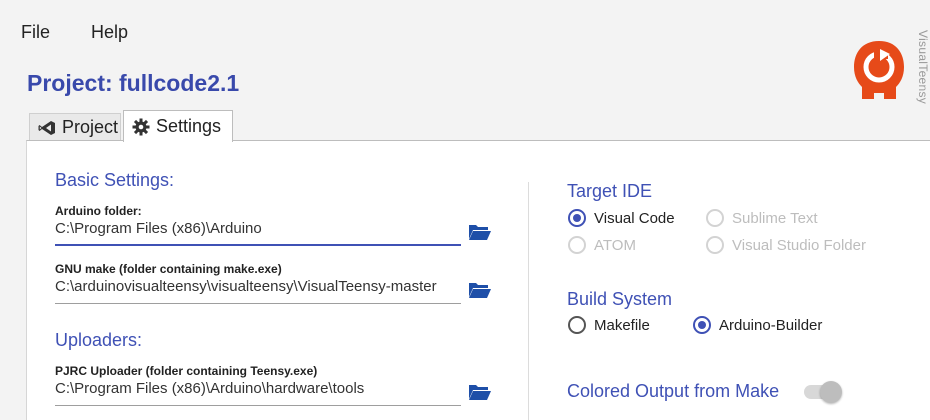 This screenshot has width=930, height=420. Describe the element at coordinates (465, 31) in the screenshot. I see `menu-bar: File Help` at that location.